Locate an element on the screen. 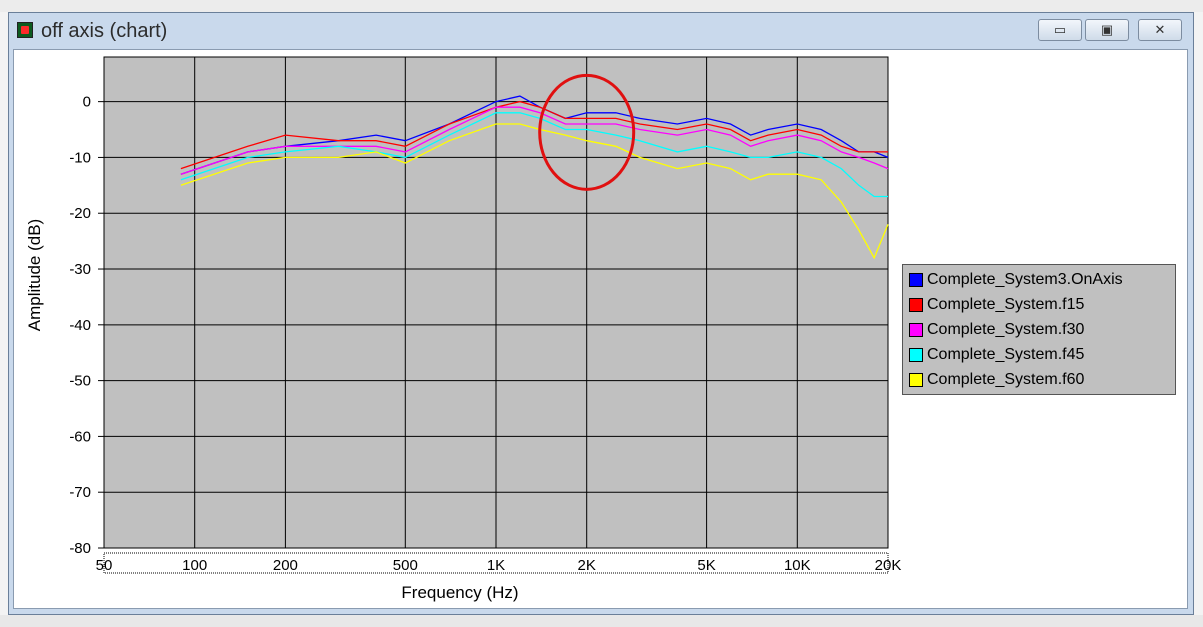 This screenshot has height=627, width=1203. x-tick-labels: 50 100 200 500 1K 2K 5K 10K 20K is located at coordinates (499, 565).